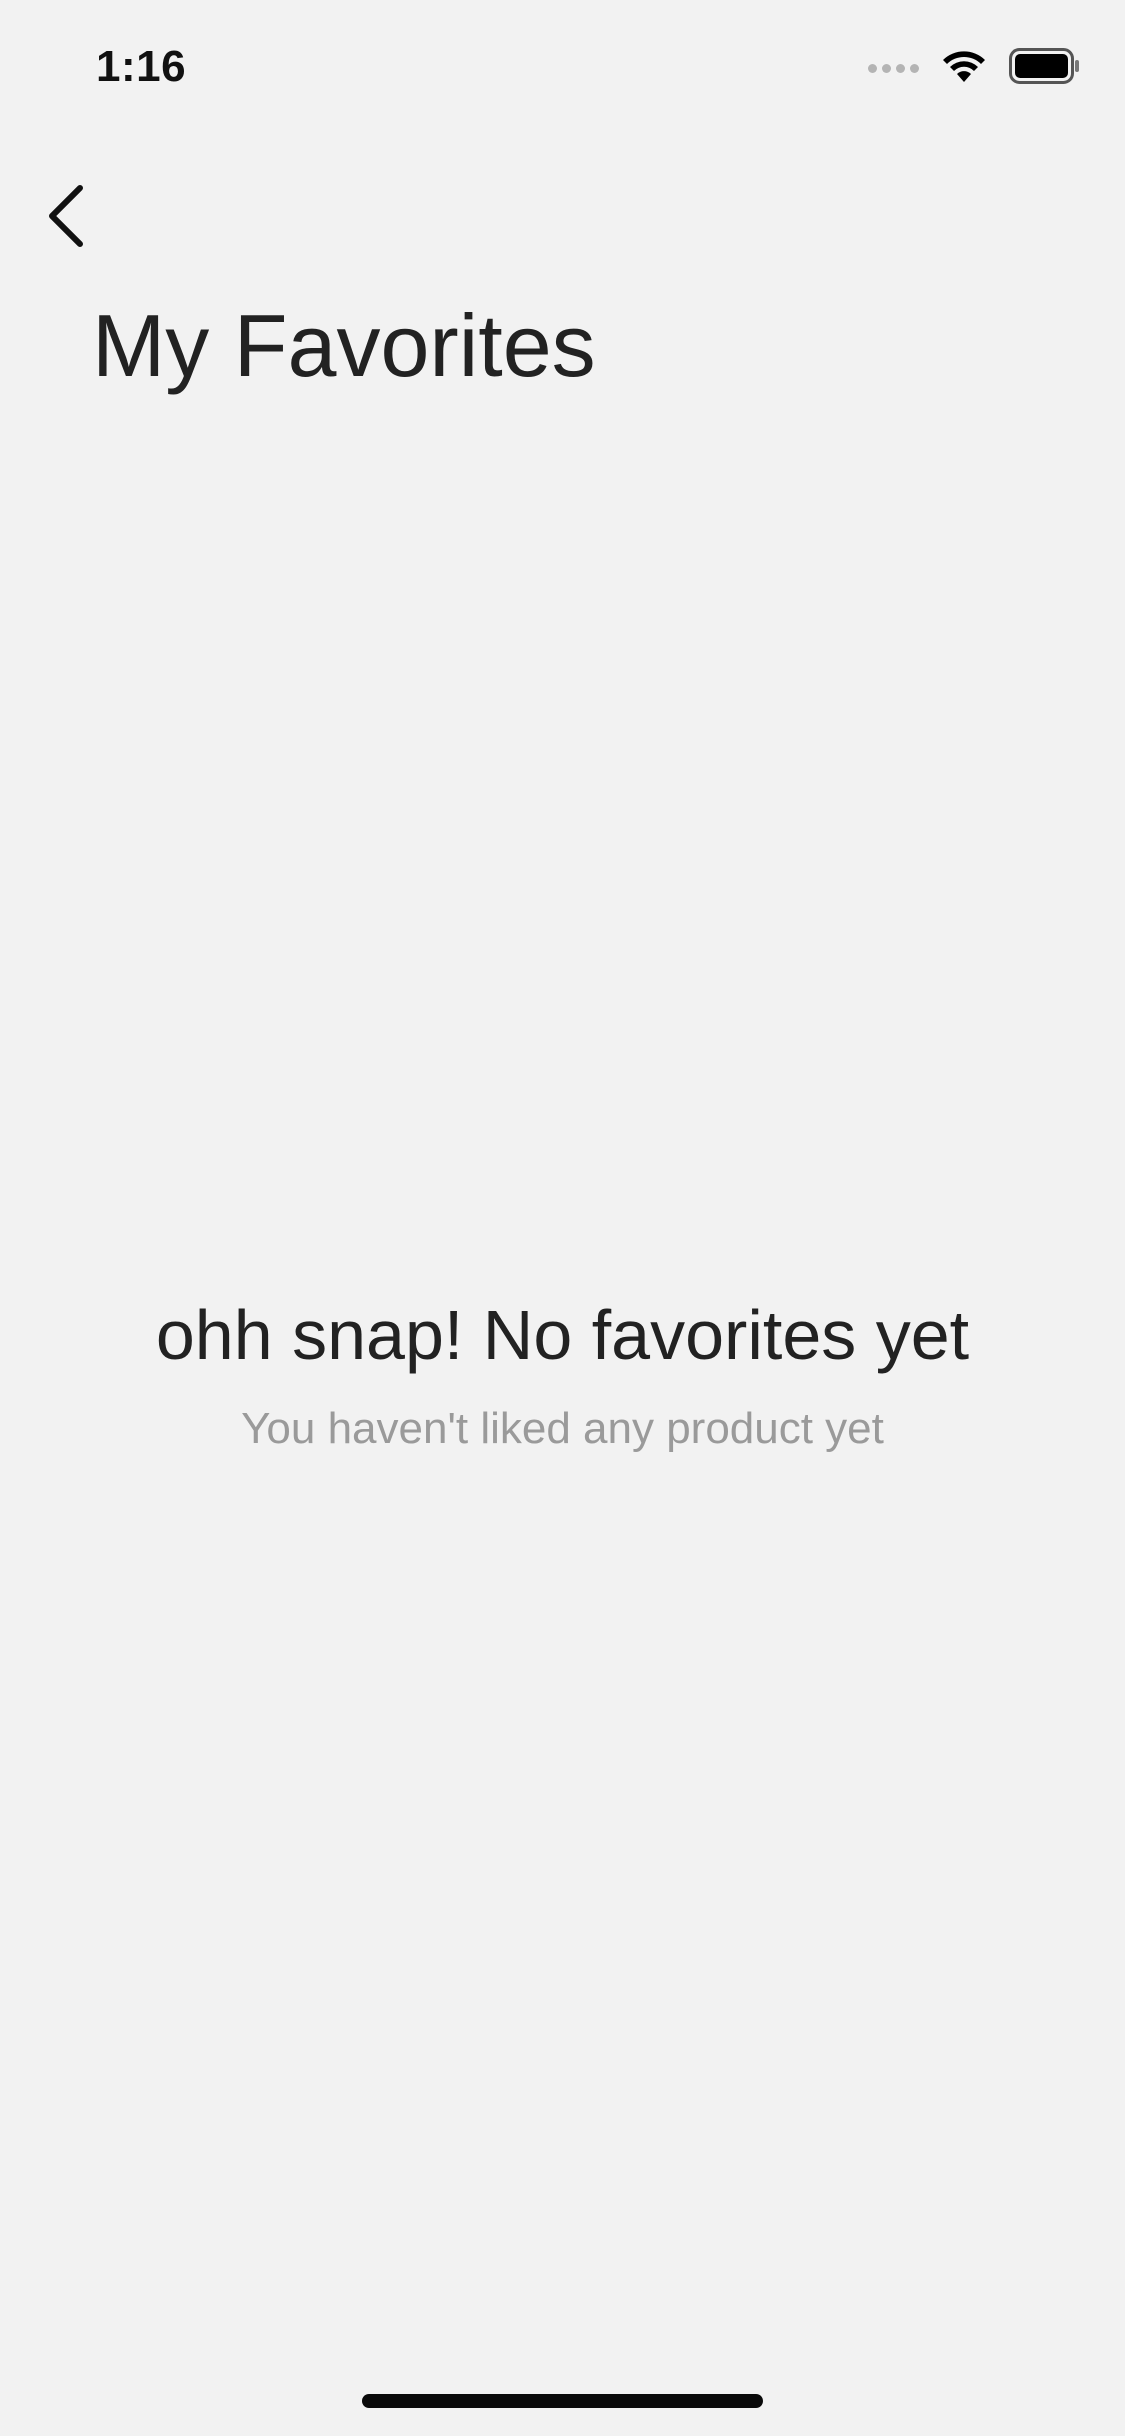 The width and height of the screenshot is (1125, 2436). I want to click on back-button, so click(66, 216).